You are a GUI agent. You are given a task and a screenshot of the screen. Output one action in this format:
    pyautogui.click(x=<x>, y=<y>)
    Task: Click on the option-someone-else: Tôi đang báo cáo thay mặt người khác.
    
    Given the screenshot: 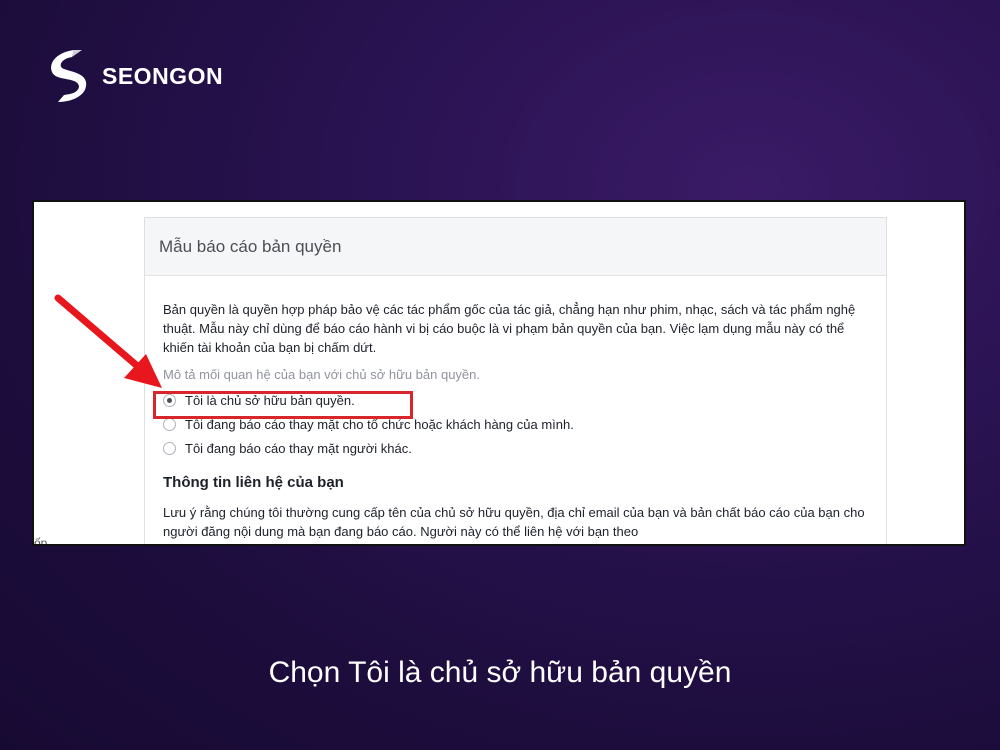 What is the action you would take?
    pyautogui.click(x=515, y=448)
    